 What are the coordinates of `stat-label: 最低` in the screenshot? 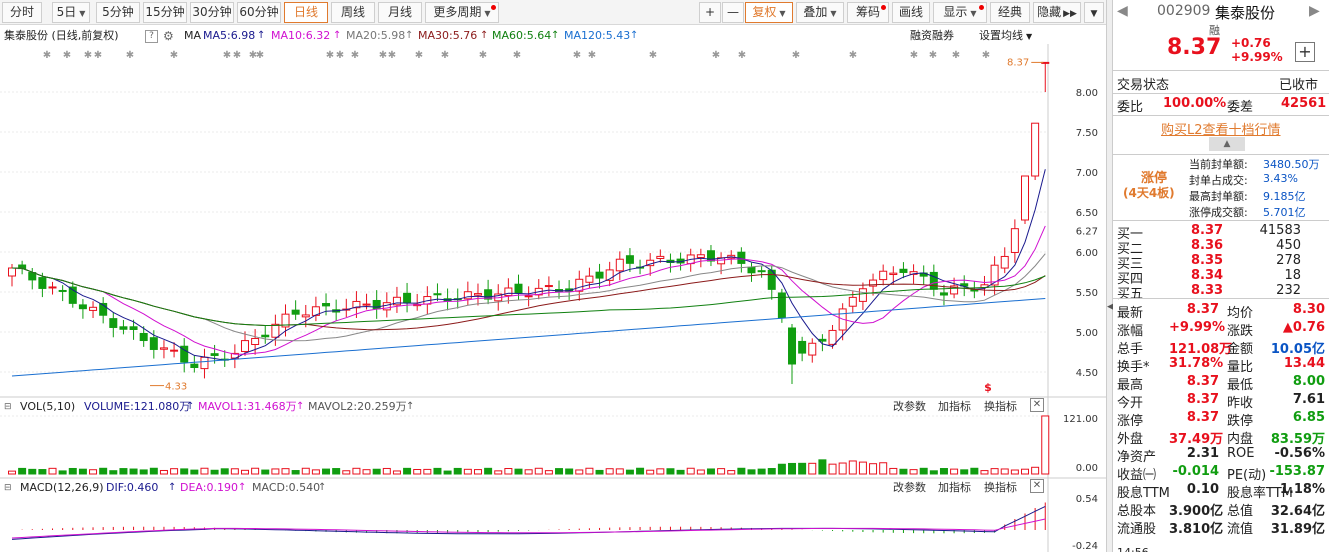 It's located at (1240, 385).